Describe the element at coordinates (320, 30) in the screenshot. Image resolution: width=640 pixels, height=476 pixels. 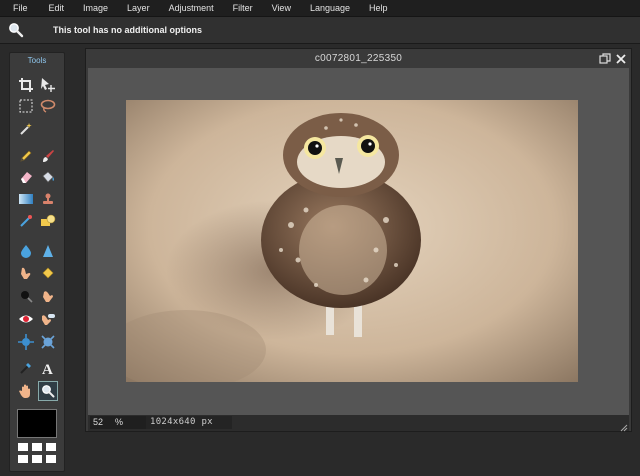
I see `options-bar: This tool has no additional options` at that location.